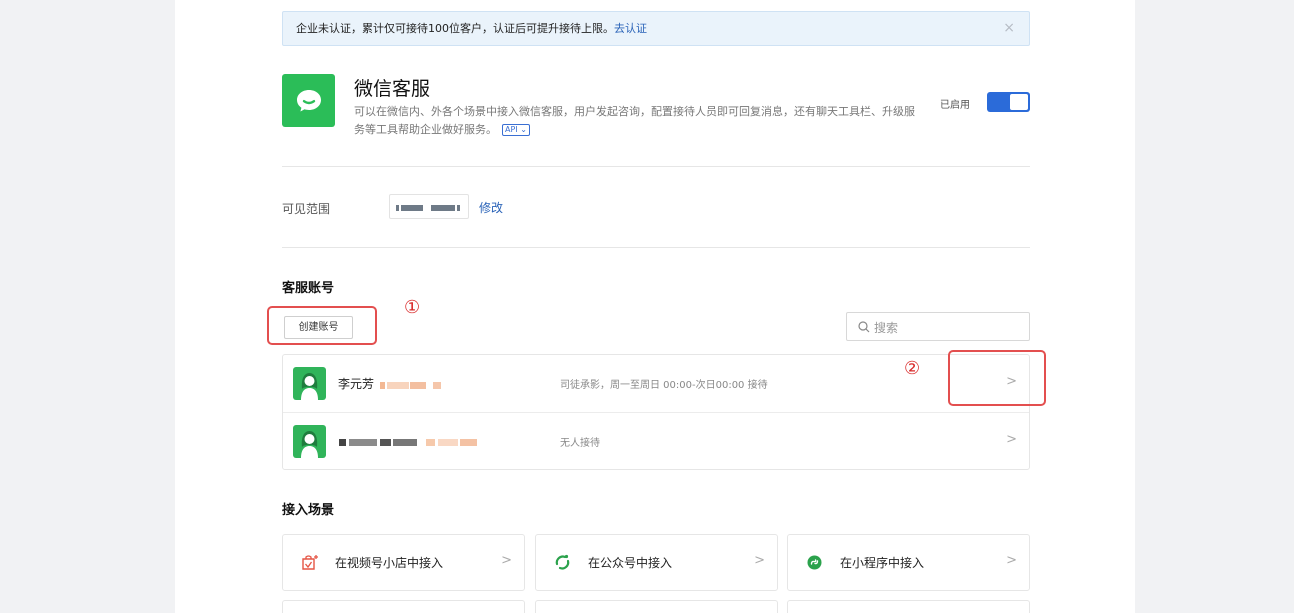 This screenshot has width=1294, height=613. Describe the element at coordinates (656, 440) in the screenshot. I see `account-row: 无人接待 >` at that location.